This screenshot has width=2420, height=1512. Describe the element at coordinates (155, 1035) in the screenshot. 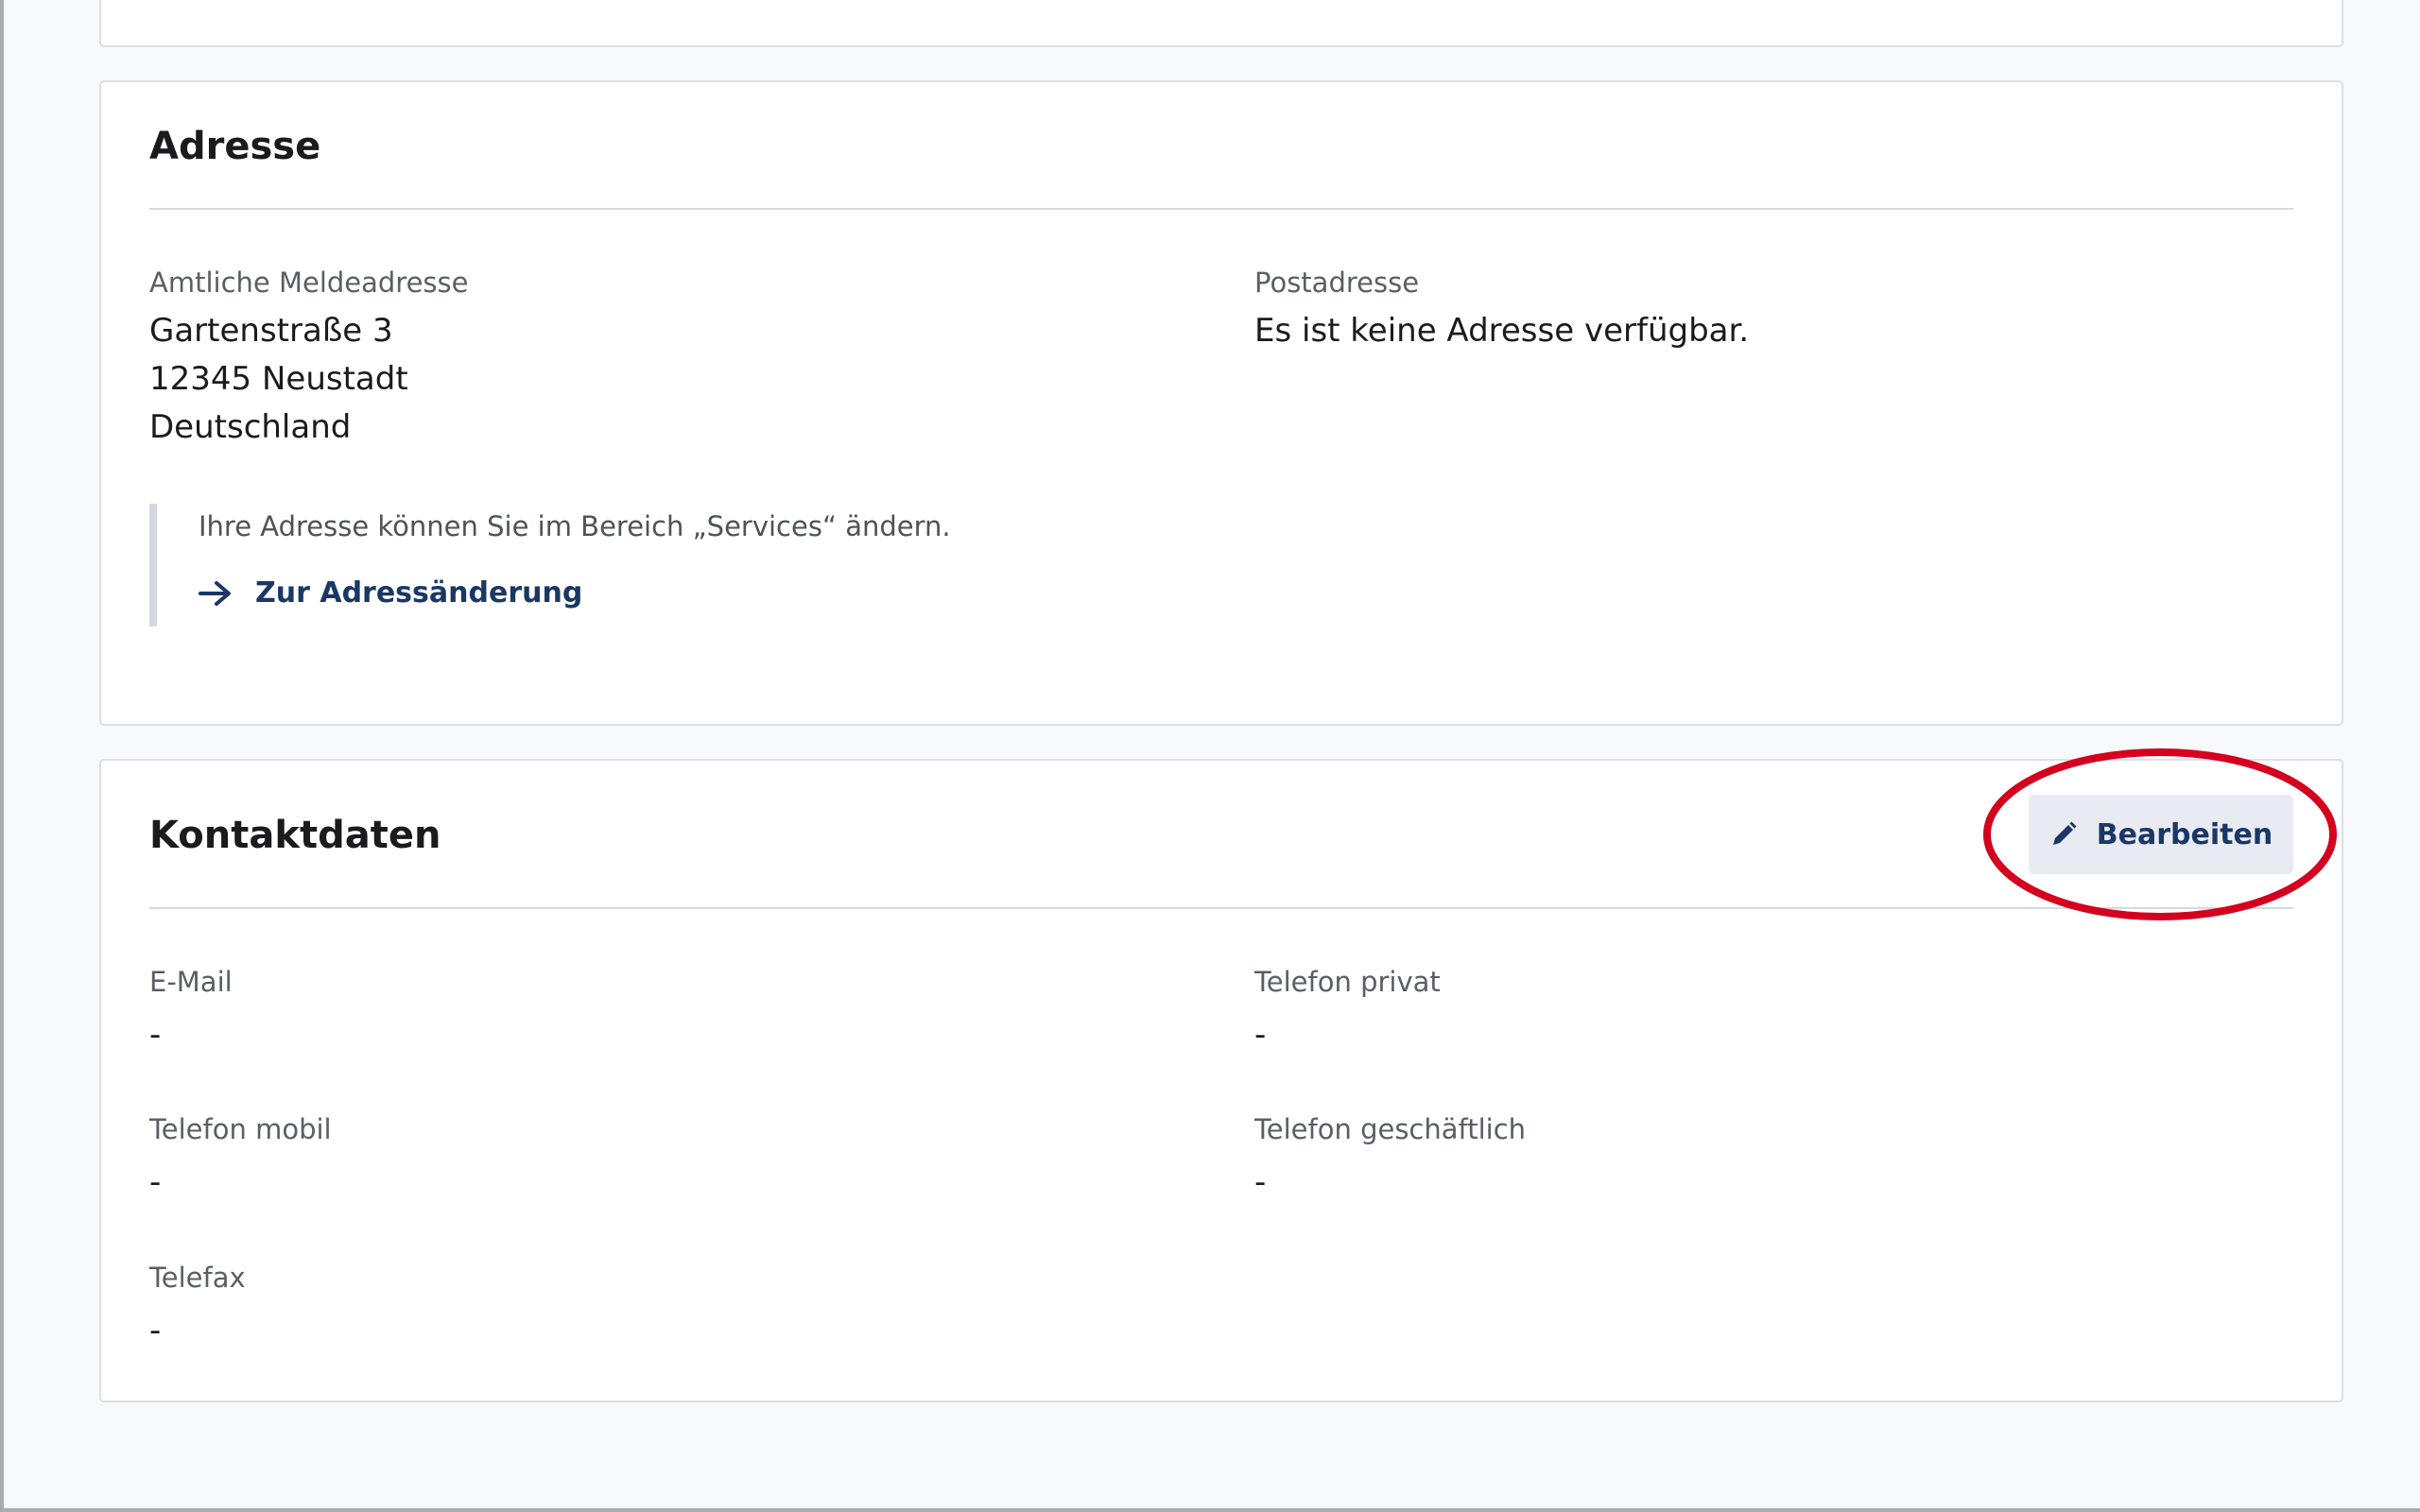

I see `email-value: -` at that location.